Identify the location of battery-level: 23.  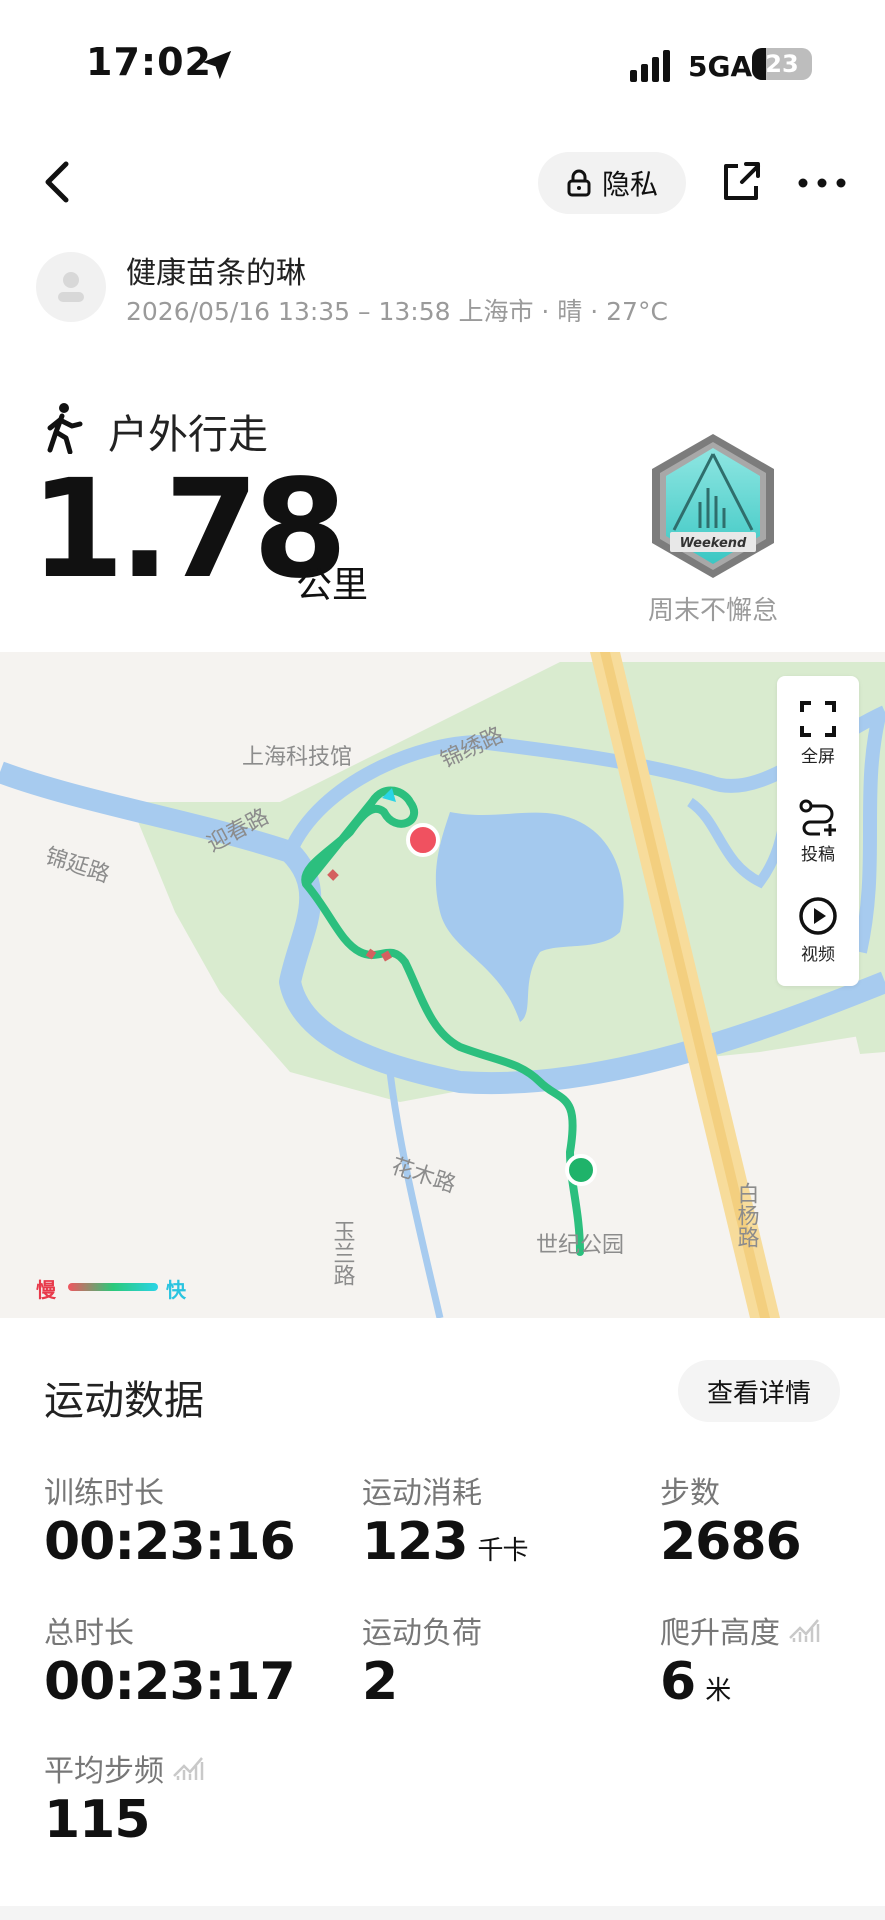
(782, 64).